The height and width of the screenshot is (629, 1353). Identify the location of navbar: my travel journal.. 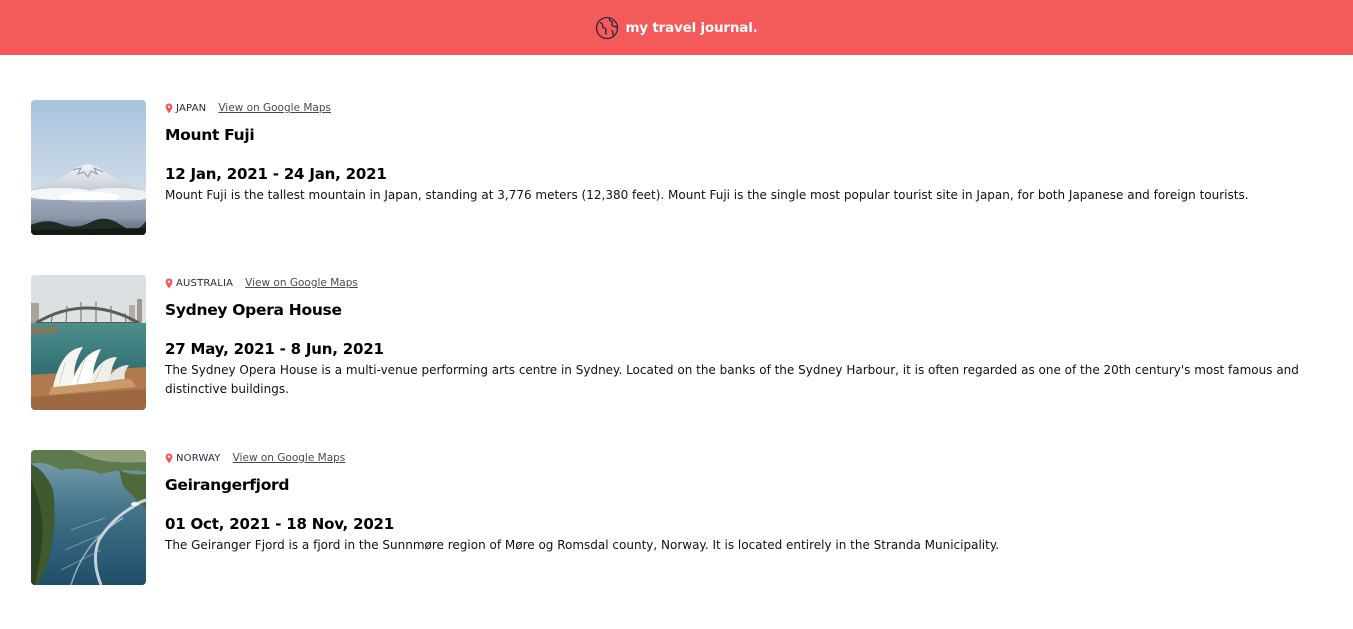
(676, 27).